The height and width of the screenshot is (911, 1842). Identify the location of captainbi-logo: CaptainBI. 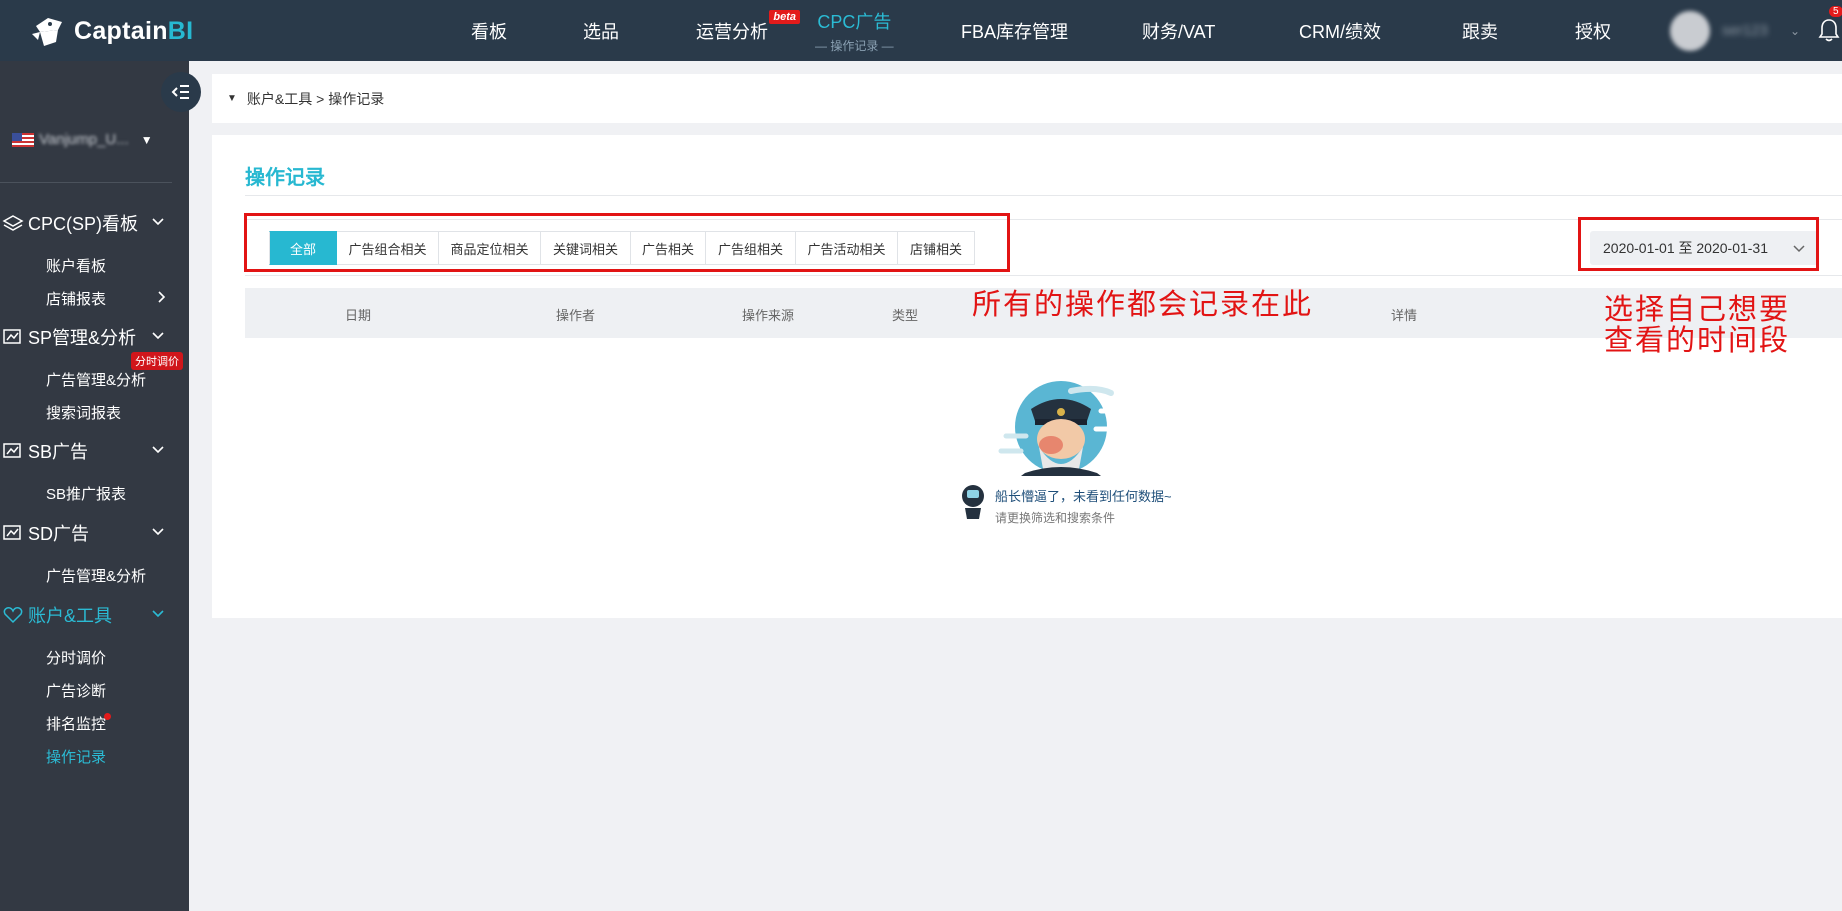
(110, 31).